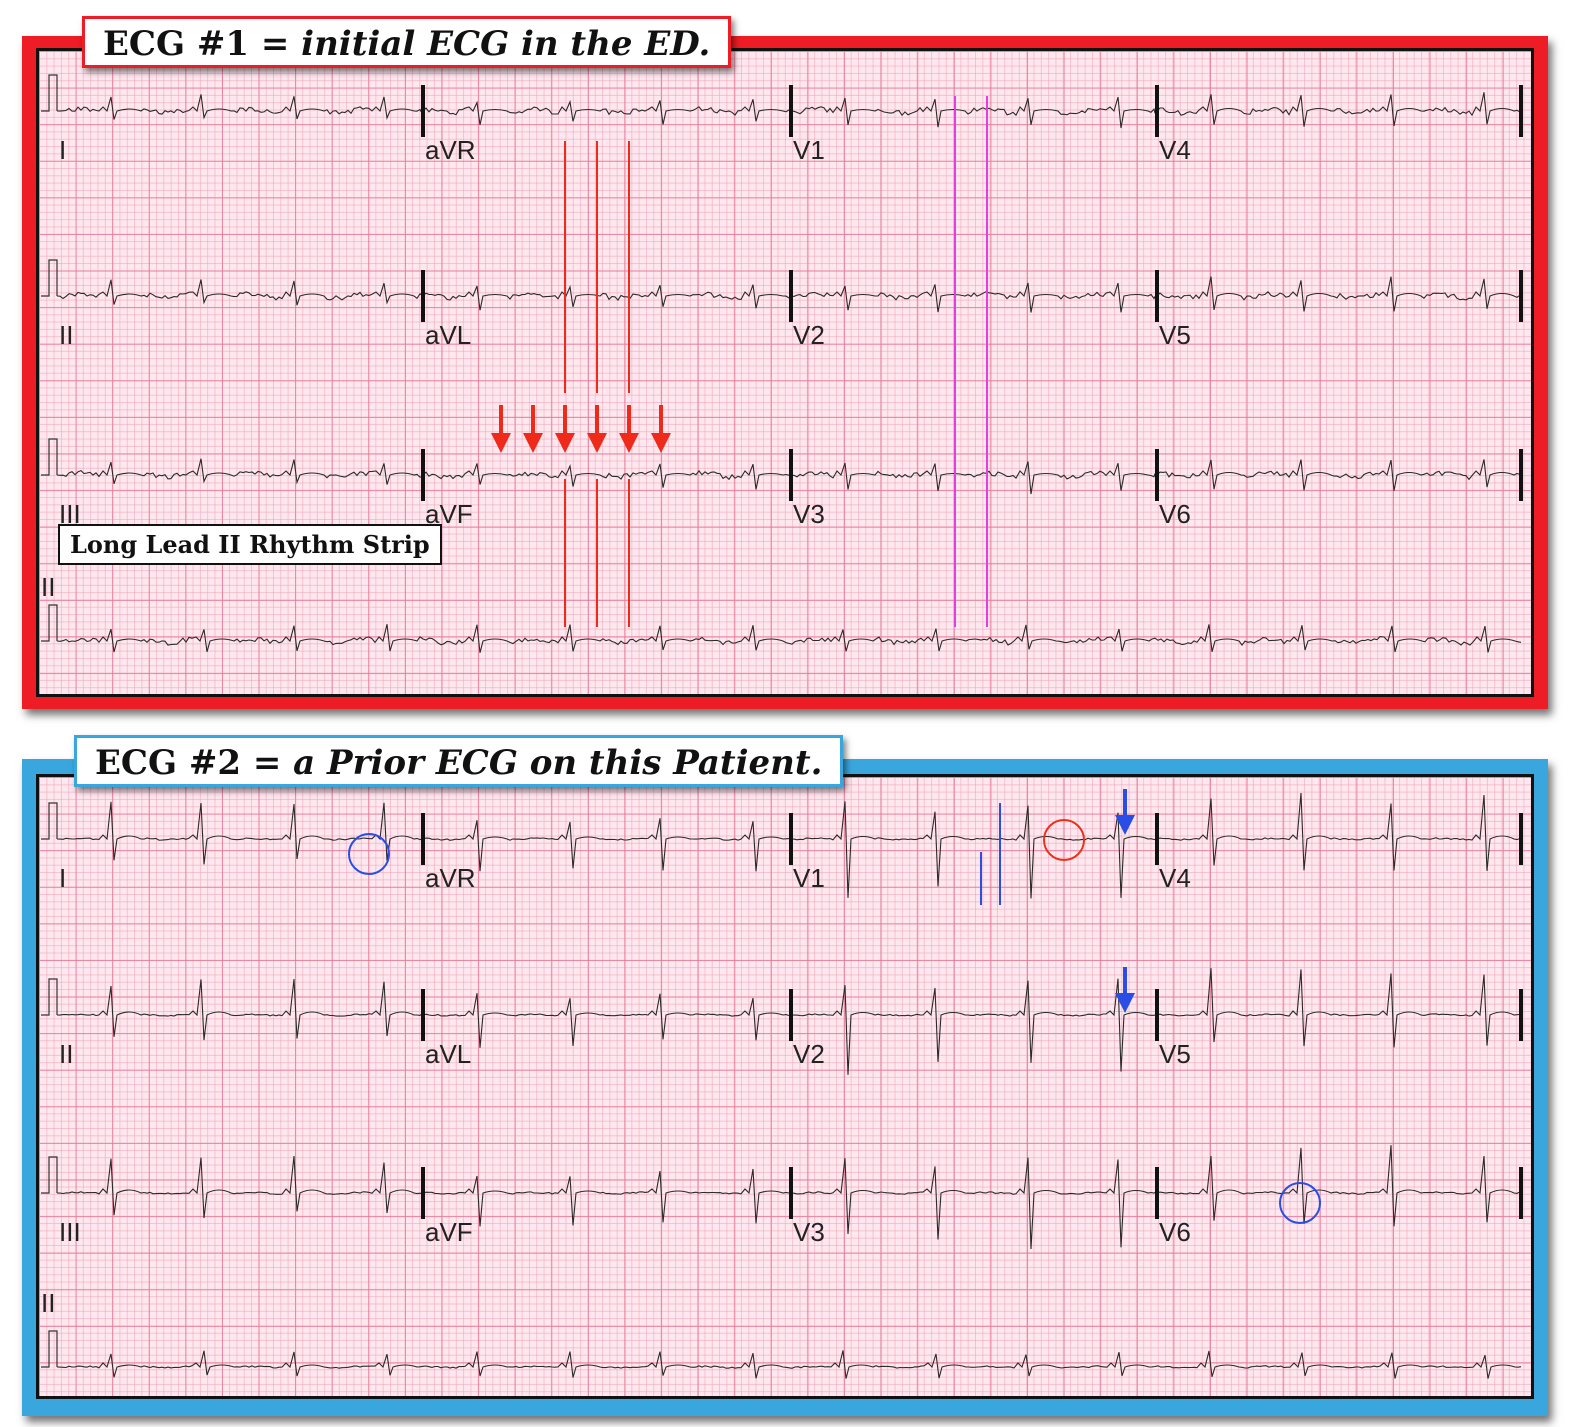  Describe the element at coordinates (1175, 878) in the screenshot. I see `ecg2-lead-label: V4` at that location.